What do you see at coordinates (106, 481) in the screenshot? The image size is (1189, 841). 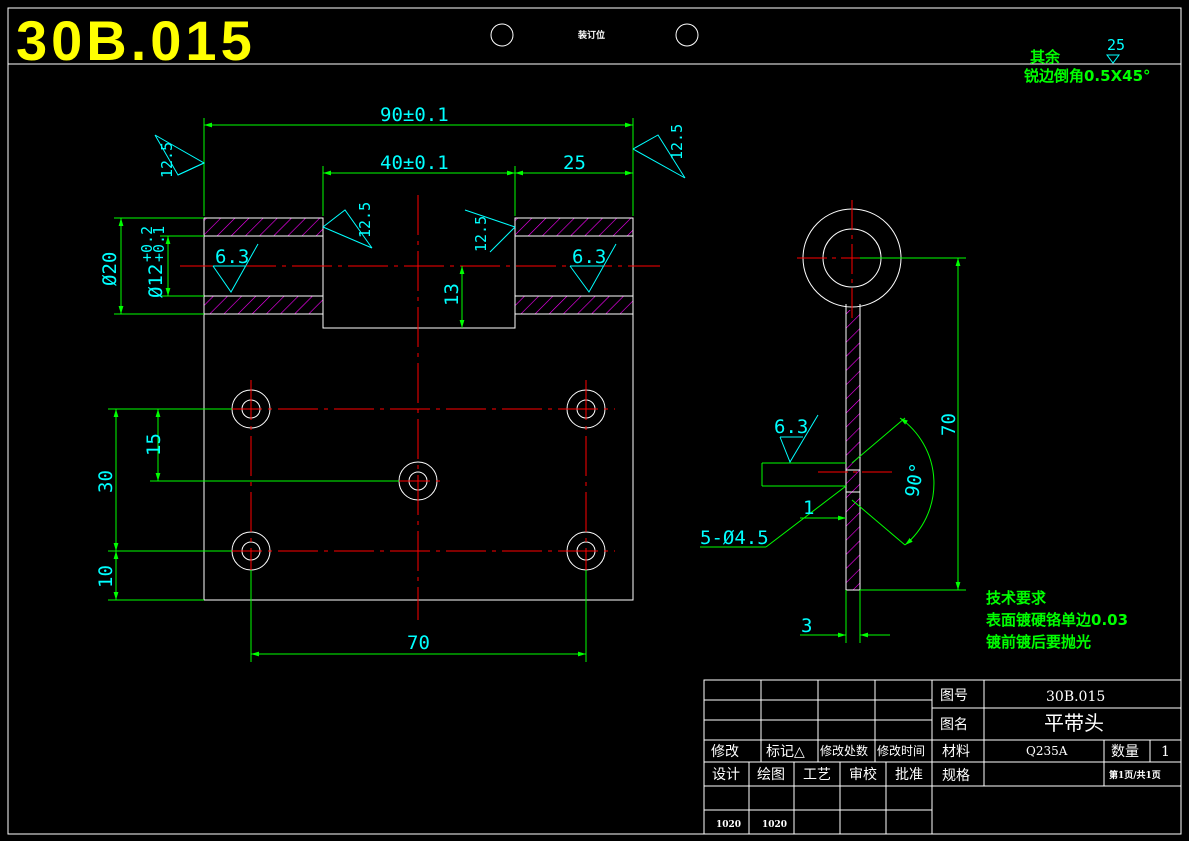 I see `dim-pitch-30: 30` at bounding box center [106, 481].